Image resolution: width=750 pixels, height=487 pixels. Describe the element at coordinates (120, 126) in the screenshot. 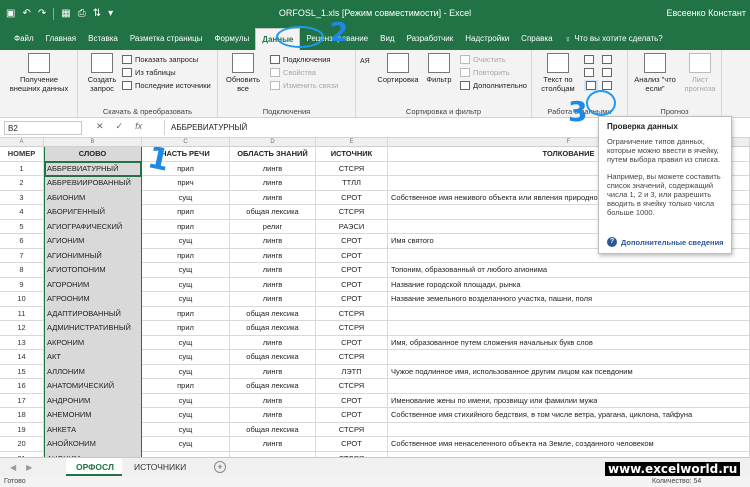

I see `enter-icon: ✓` at that location.